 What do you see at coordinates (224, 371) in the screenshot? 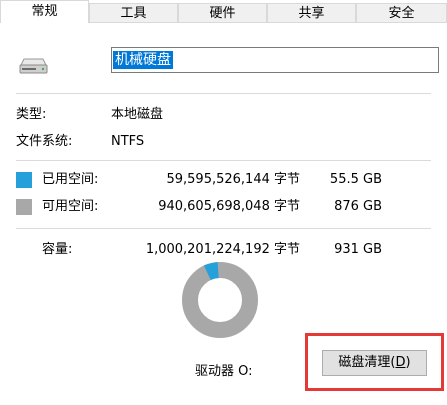
I see `drive-letter-label: 驱动器 O:` at bounding box center [224, 371].